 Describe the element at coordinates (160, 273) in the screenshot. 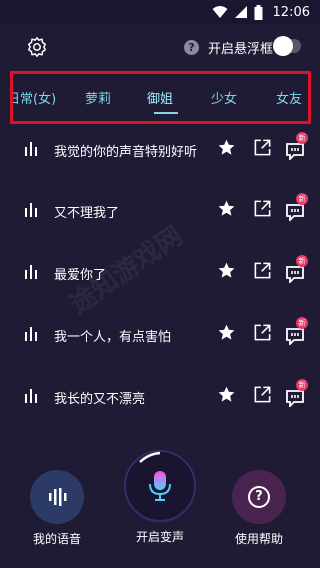

I see `list-item: 最爱你了 新` at that location.